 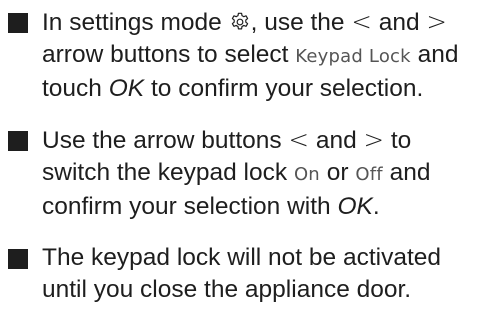 I want to click on text-segment: to confirm your selec­tion., so click(x=284, y=88).